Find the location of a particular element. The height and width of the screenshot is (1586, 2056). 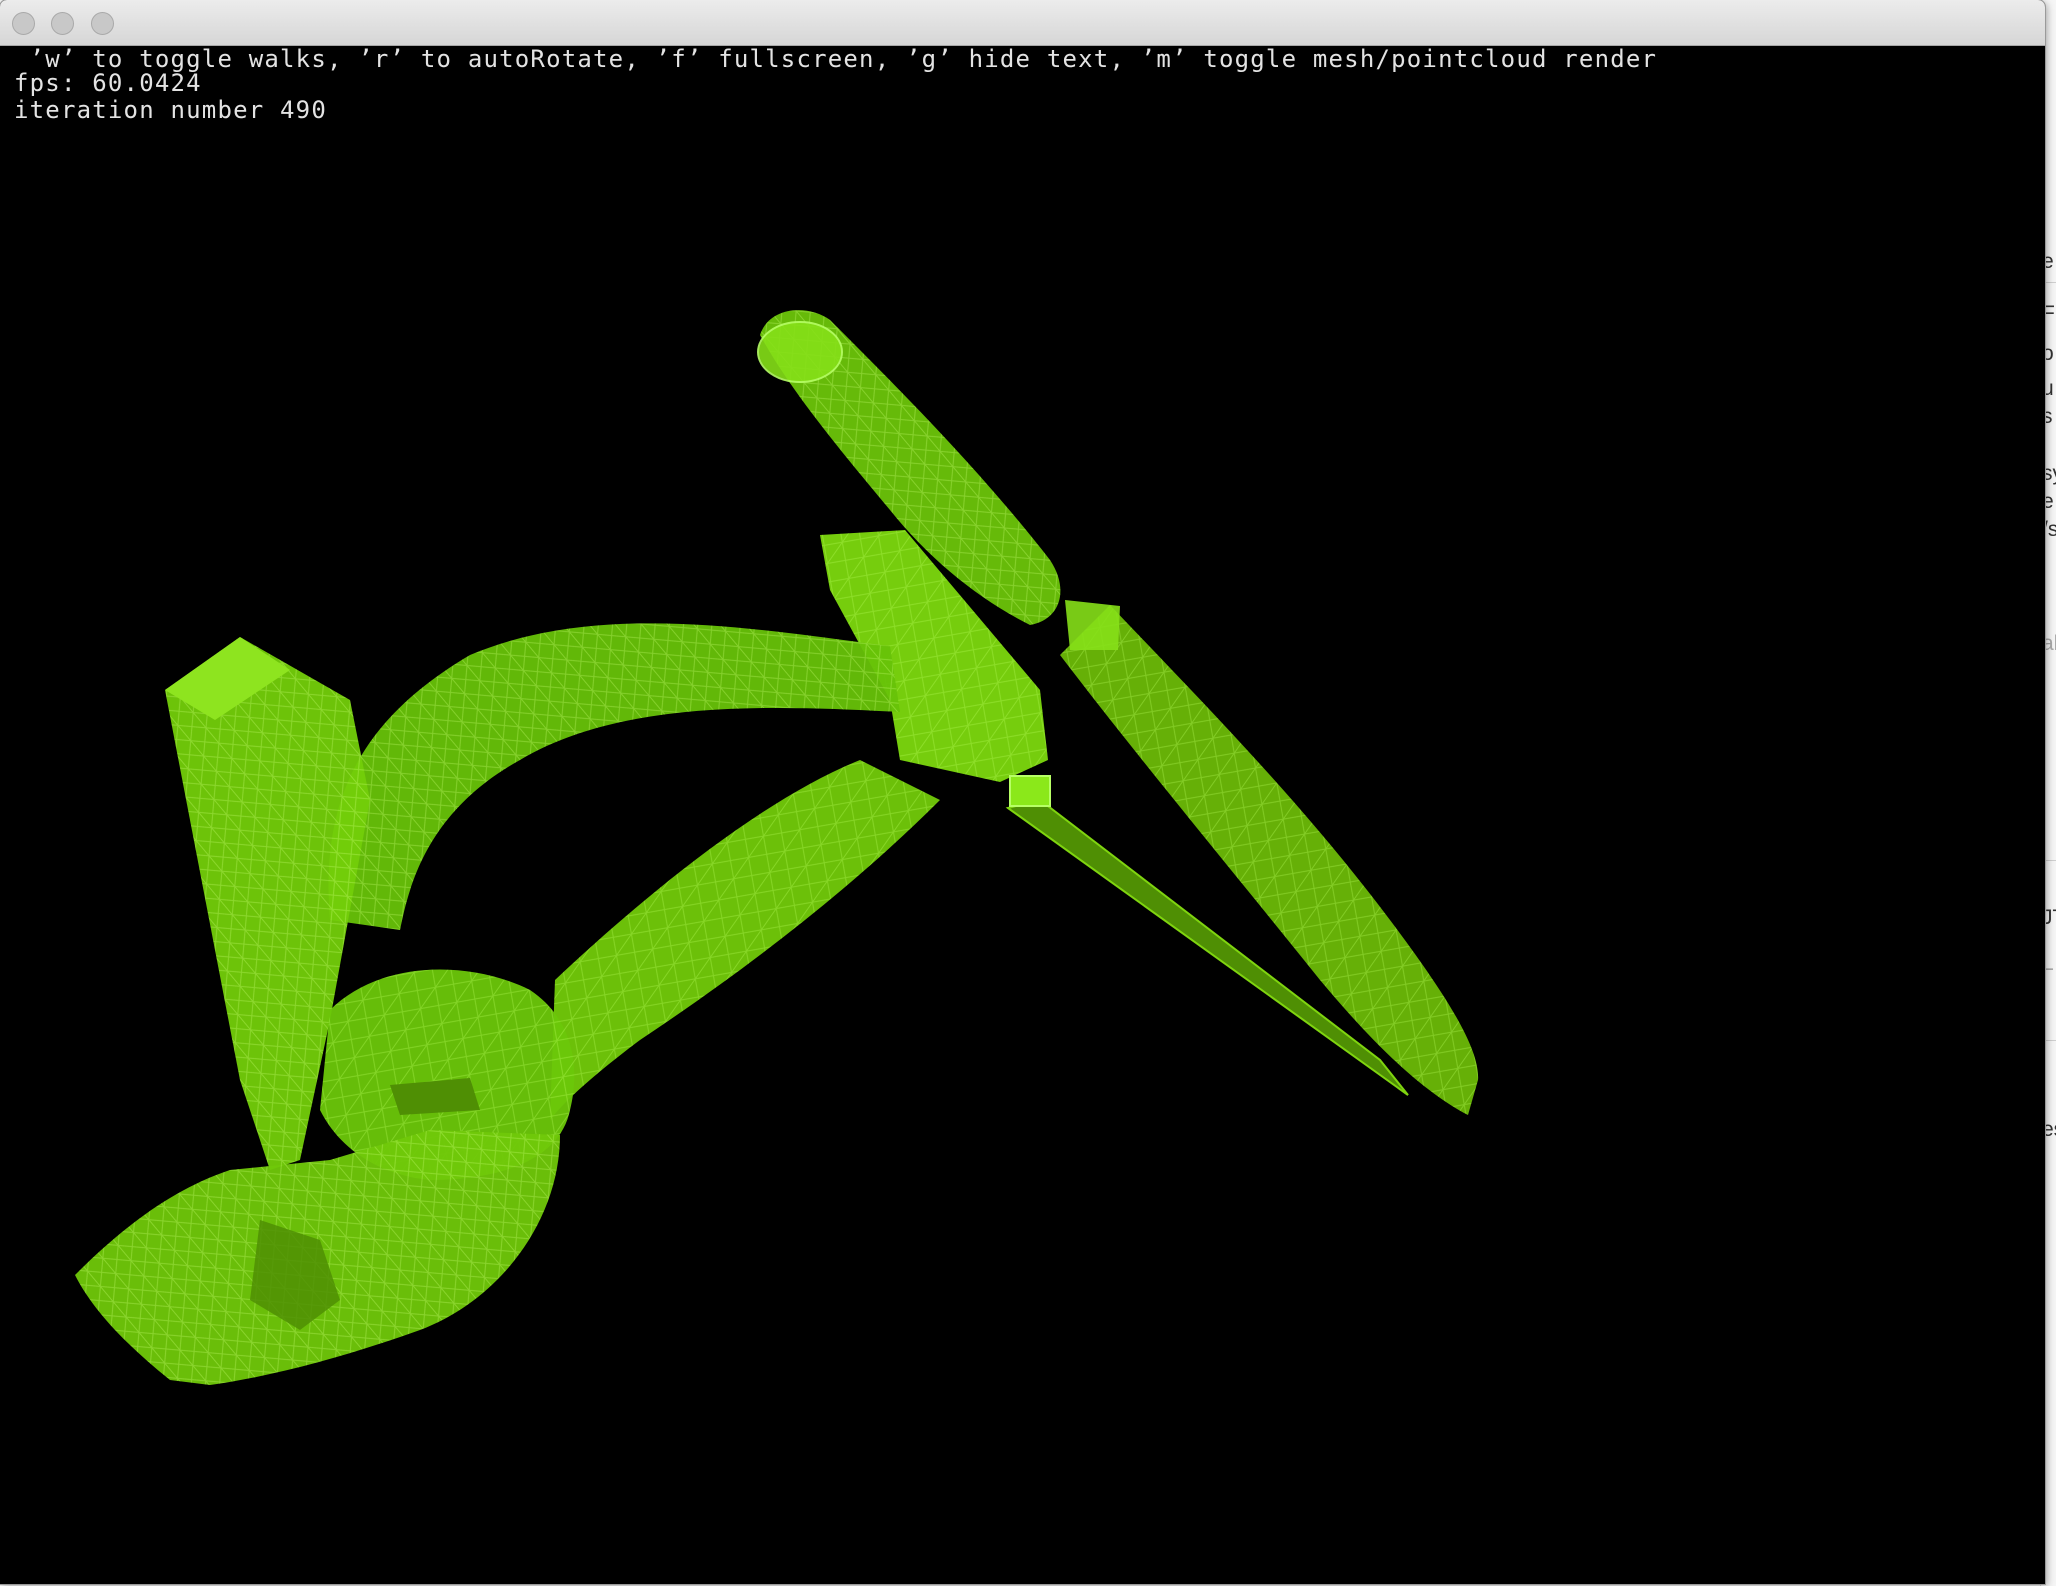

iteration-readout: iteration number 490 is located at coordinates (170, 110).